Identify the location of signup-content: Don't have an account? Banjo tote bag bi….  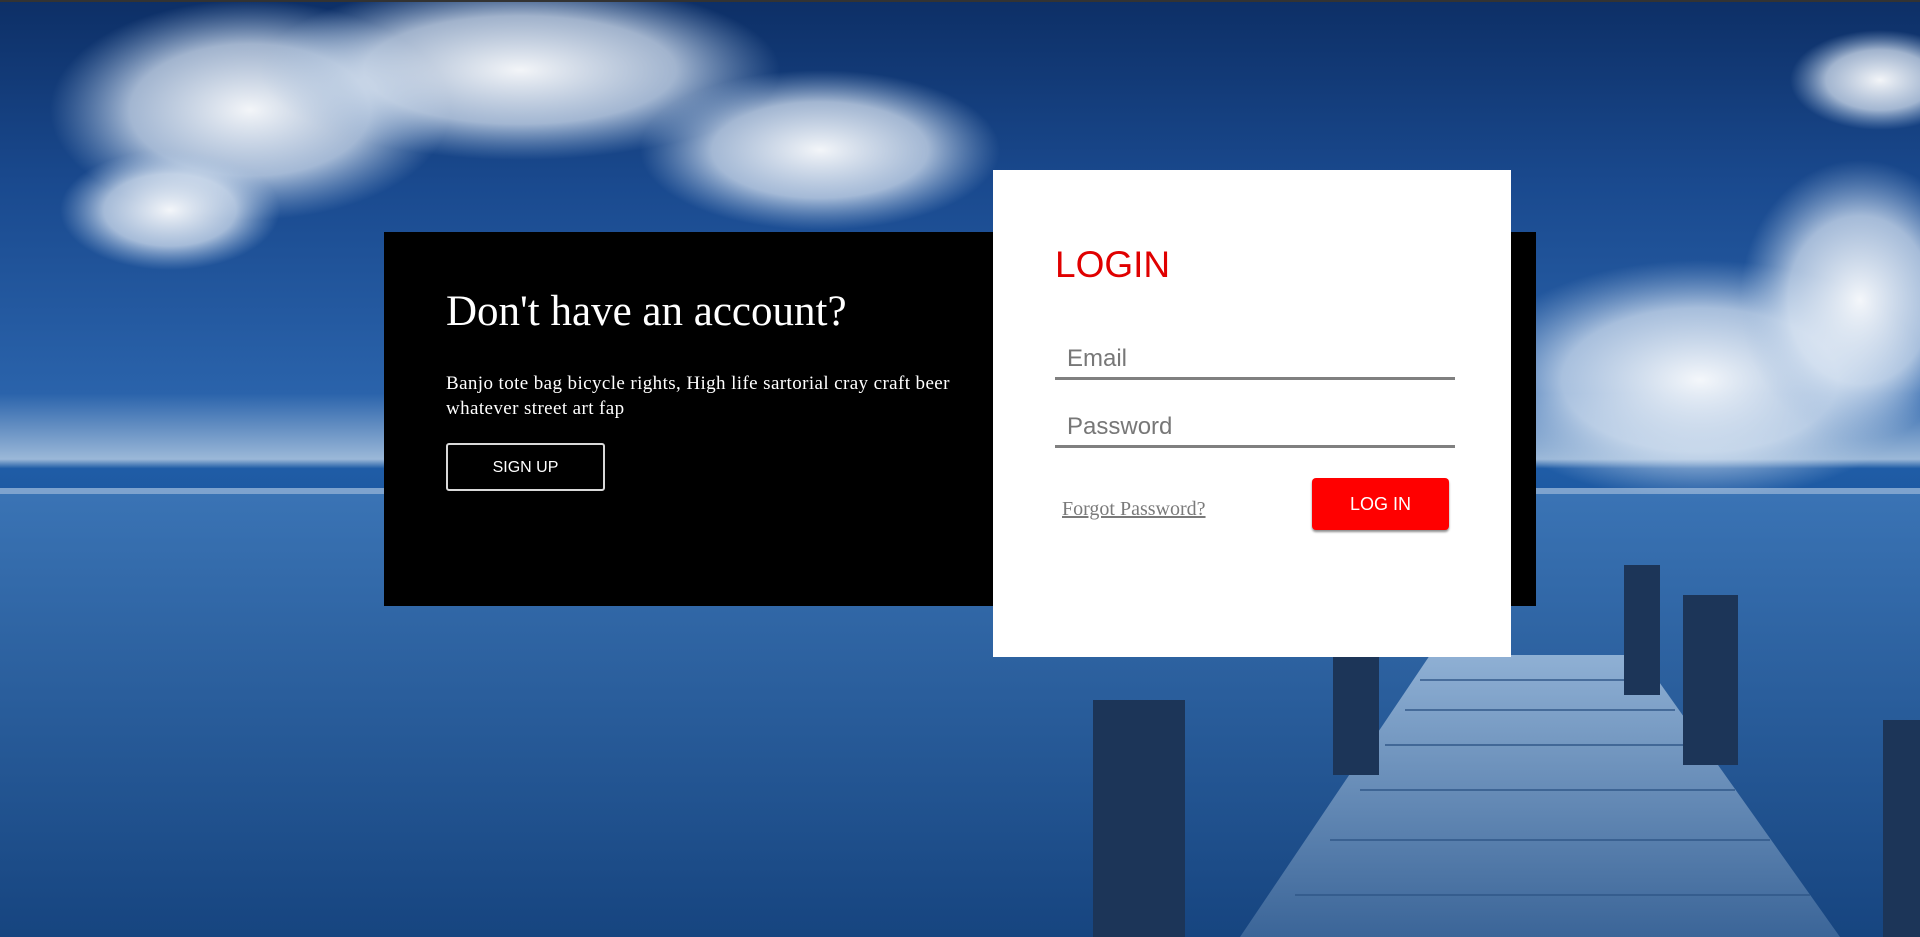
(706, 390).